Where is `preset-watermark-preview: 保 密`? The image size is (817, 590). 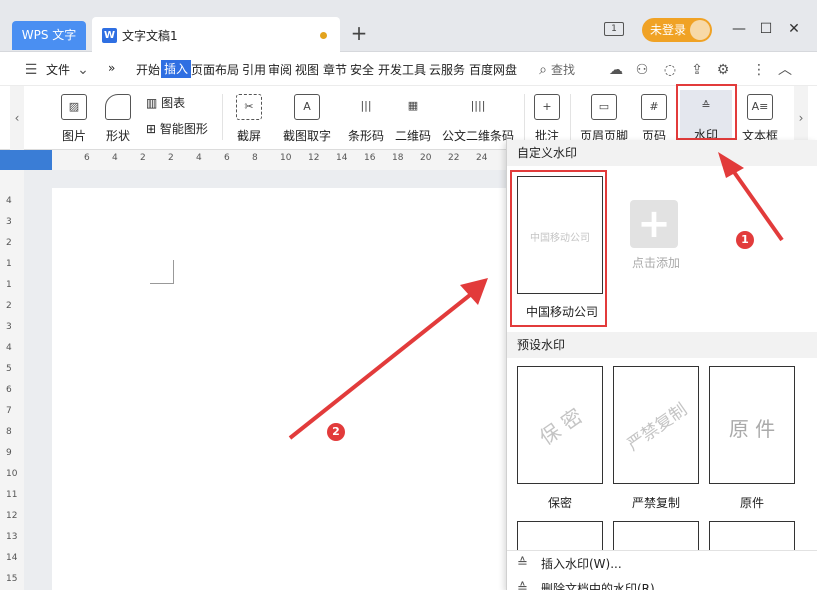 preset-watermark-preview: 保 密 is located at coordinates (560, 426).